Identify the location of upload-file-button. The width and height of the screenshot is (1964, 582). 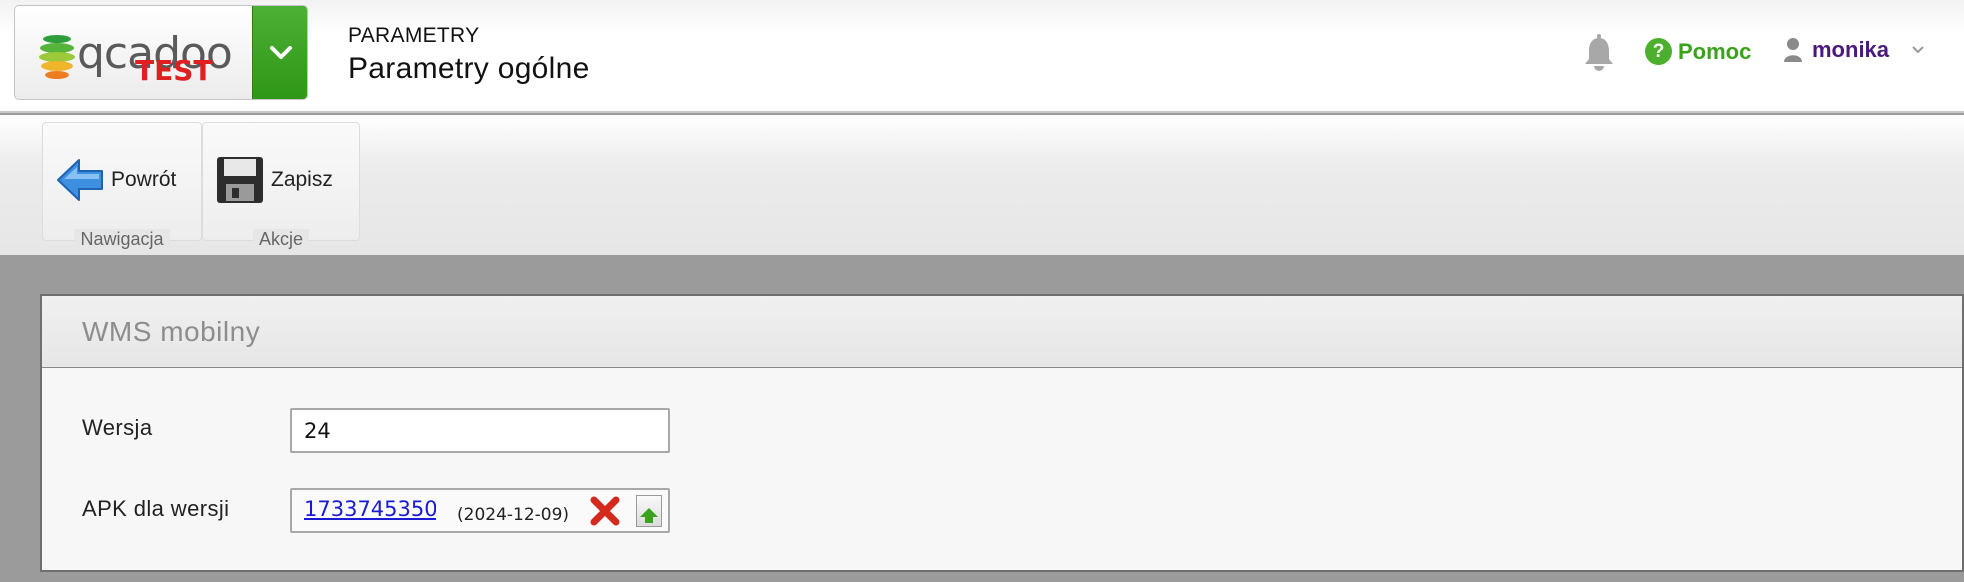
(649, 511).